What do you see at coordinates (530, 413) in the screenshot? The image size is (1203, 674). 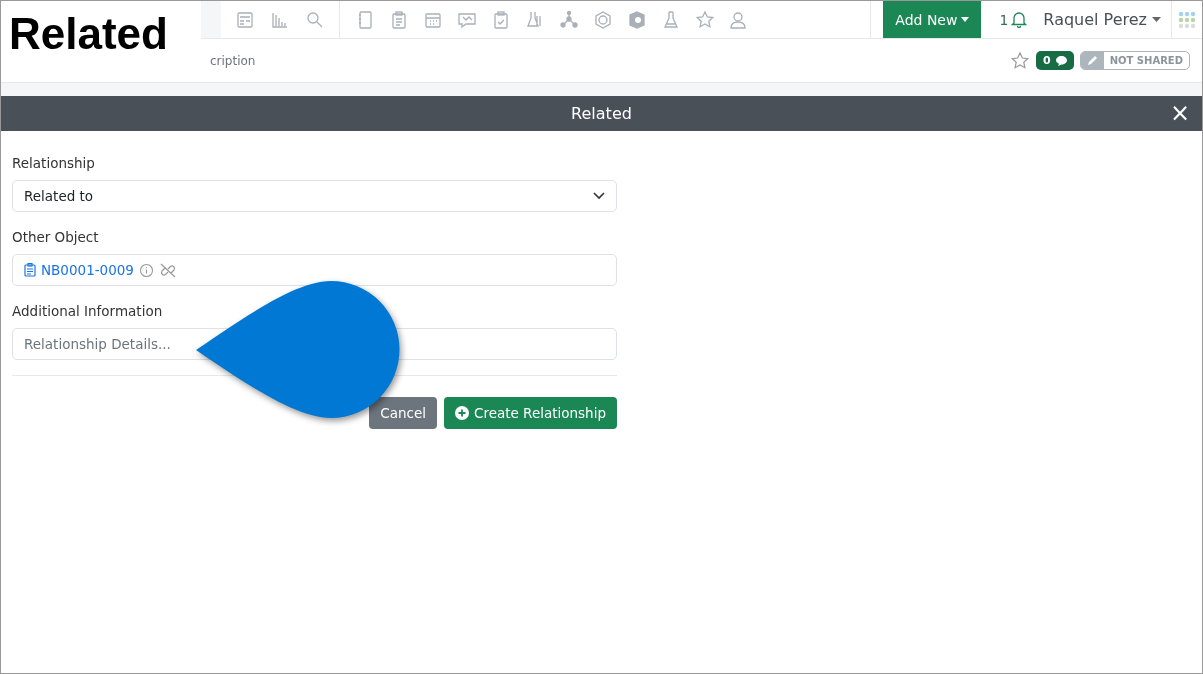 I see `create-relationship-button: Create Relationship` at bounding box center [530, 413].